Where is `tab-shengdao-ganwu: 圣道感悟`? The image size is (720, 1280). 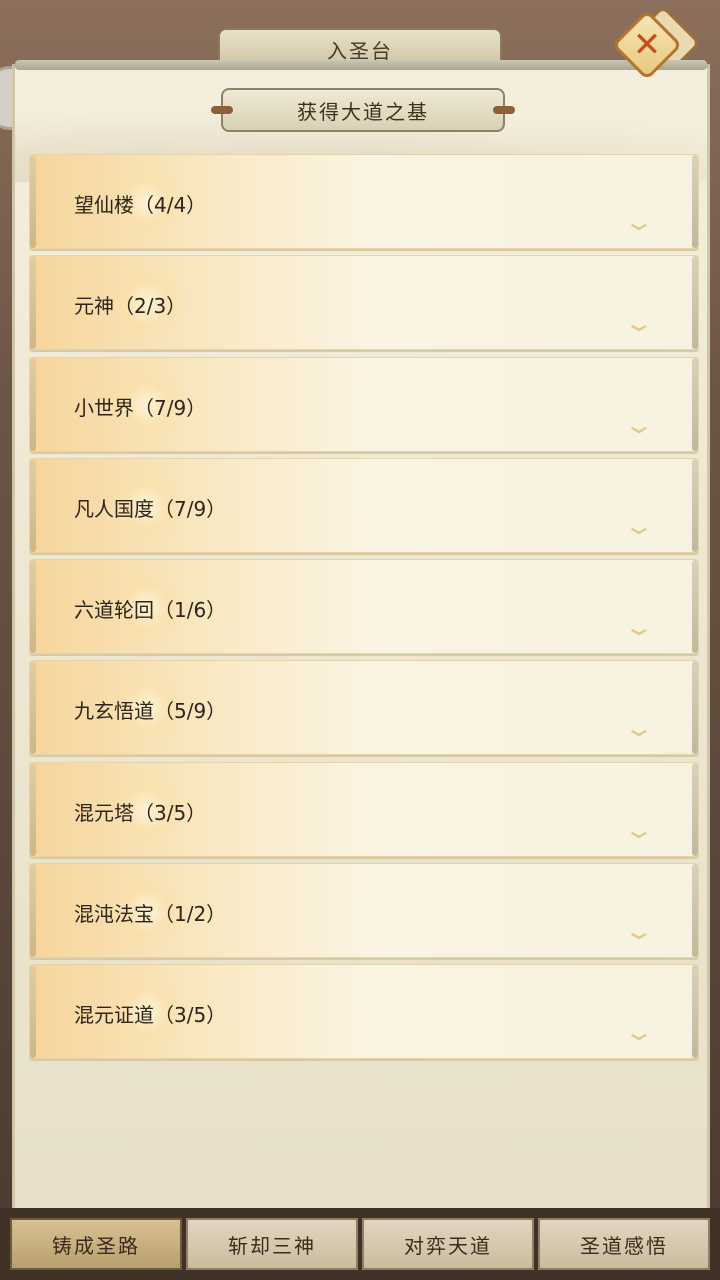
tab-shengdao-ganwu: 圣道感悟 is located at coordinates (624, 1244).